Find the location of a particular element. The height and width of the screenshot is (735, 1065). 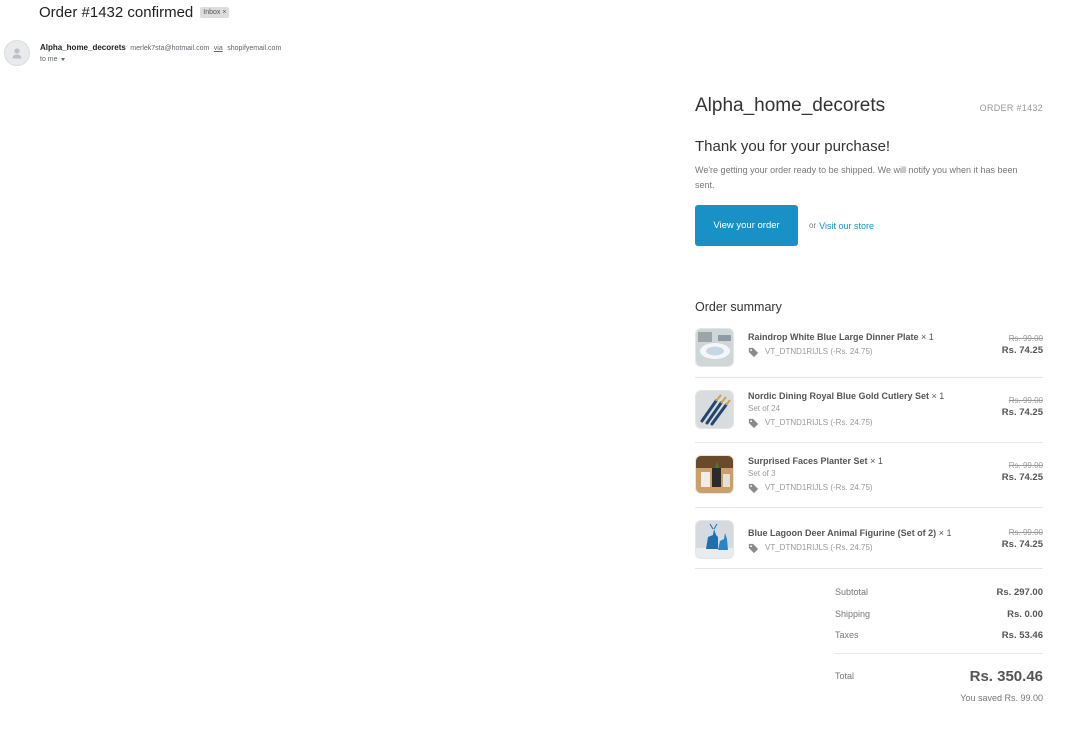

planter-set-image is located at coordinates (714, 474).